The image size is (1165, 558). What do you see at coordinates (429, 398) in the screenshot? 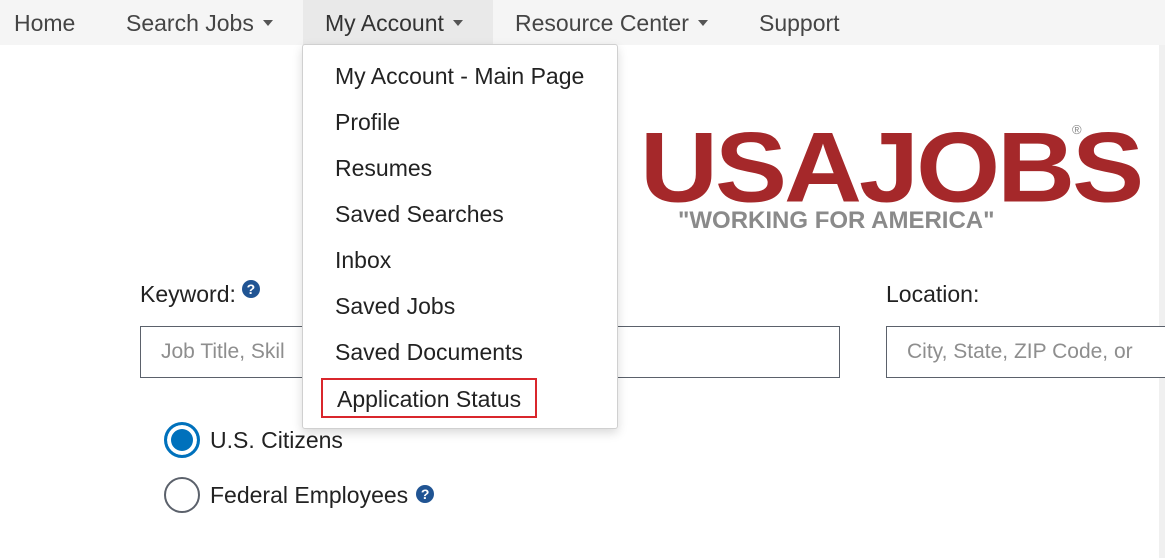
I see `menu-item-application-status: Application Status` at bounding box center [429, 398].